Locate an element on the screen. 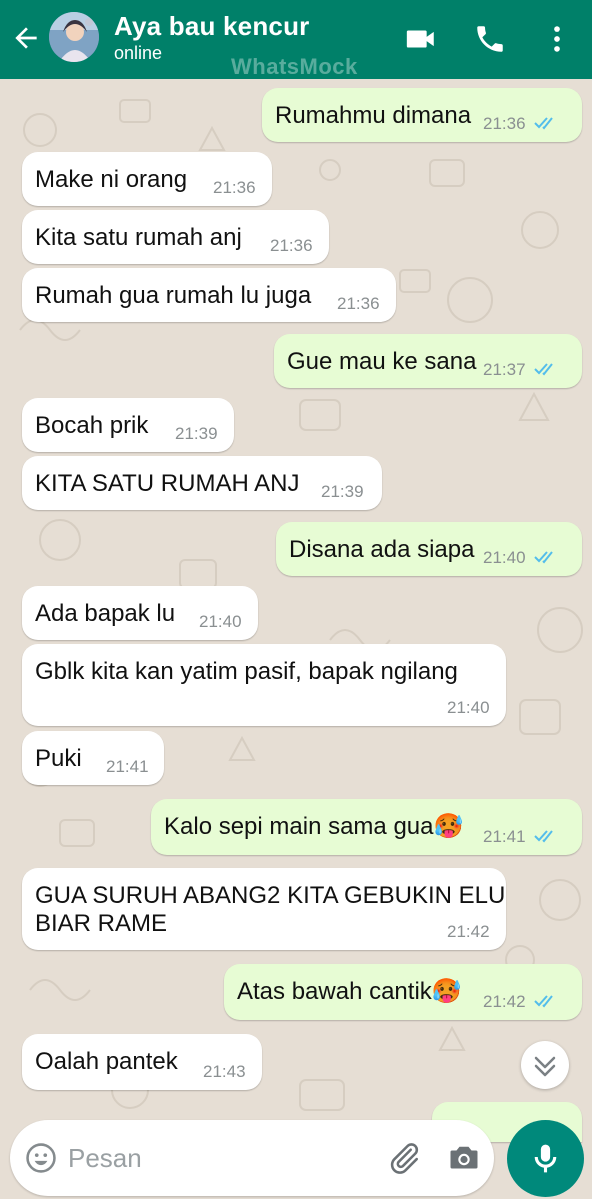  chat-header: Aya bau kencur online WhatsMock is located at coordinates (296, 39).